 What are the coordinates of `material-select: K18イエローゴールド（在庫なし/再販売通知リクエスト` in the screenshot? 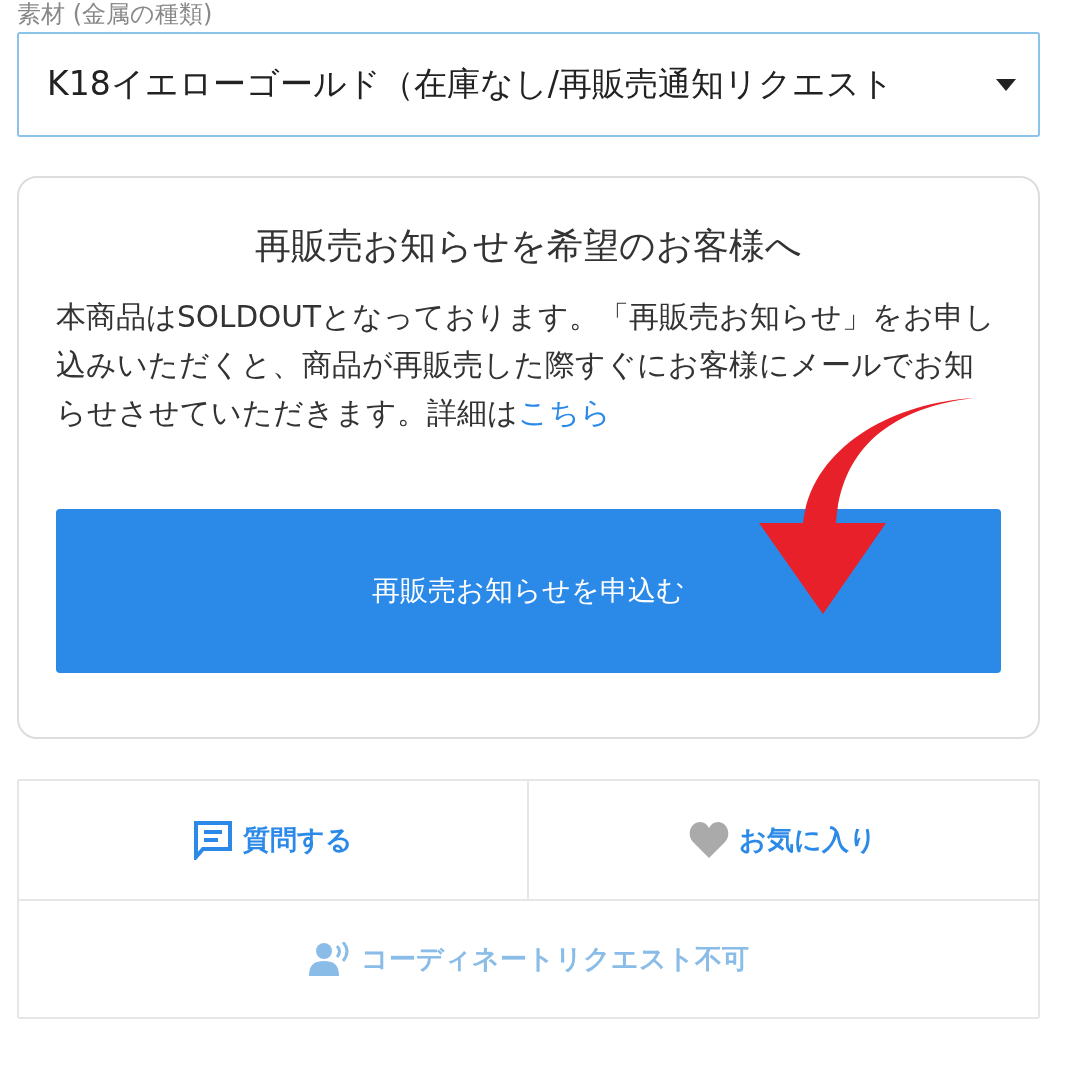 It's located at (528, 84).